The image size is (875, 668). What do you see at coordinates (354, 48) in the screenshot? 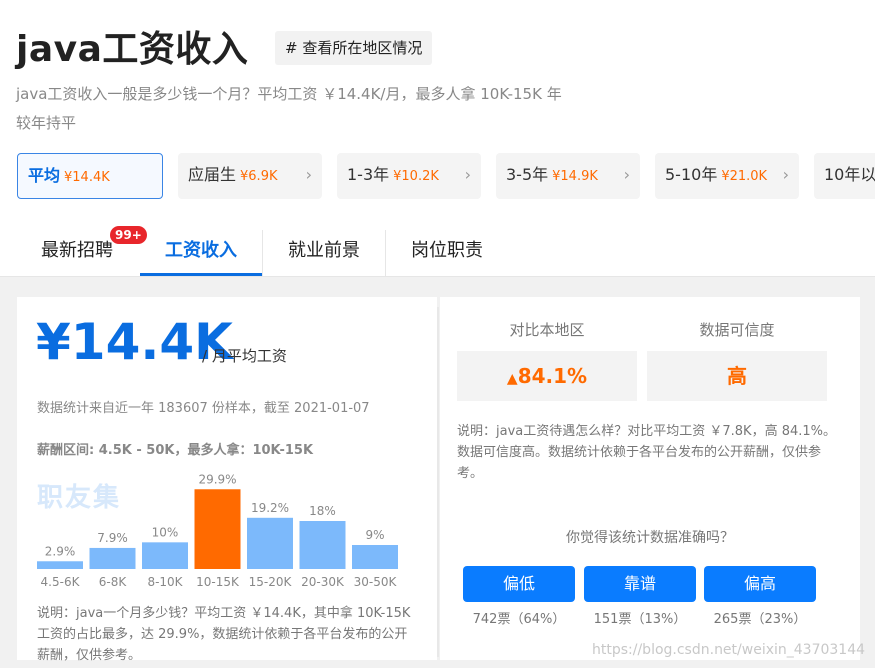
I see `region-button: # 查看所在地区情况` at bounding box center [354, 48].